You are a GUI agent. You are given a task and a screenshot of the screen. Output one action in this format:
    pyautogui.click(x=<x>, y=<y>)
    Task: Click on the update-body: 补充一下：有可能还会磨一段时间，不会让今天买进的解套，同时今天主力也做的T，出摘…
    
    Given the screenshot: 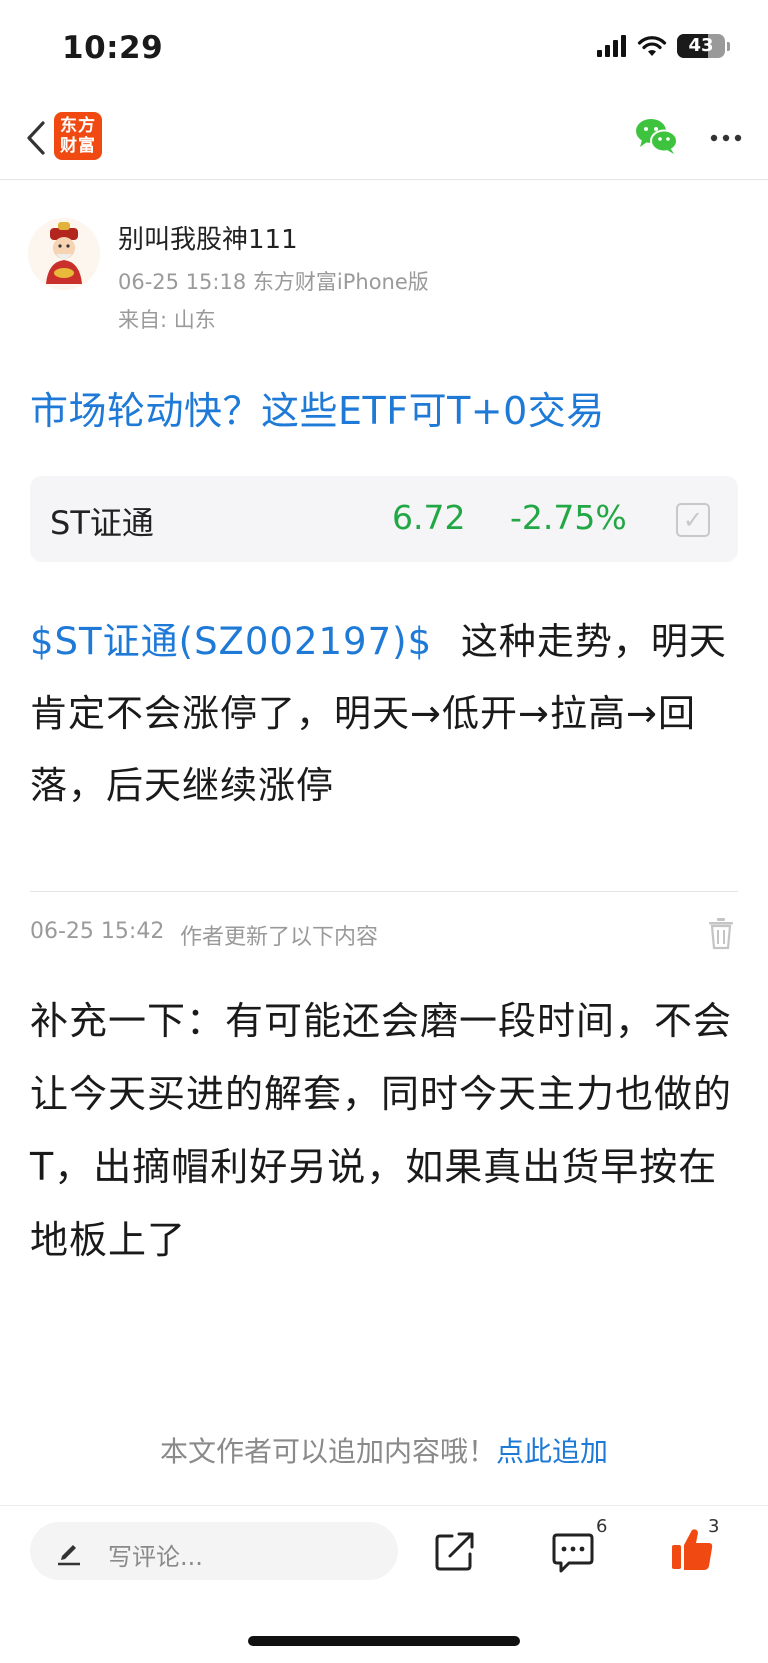 What is the action you would take?
    pyautogui.click(x=381, y=1130)
    